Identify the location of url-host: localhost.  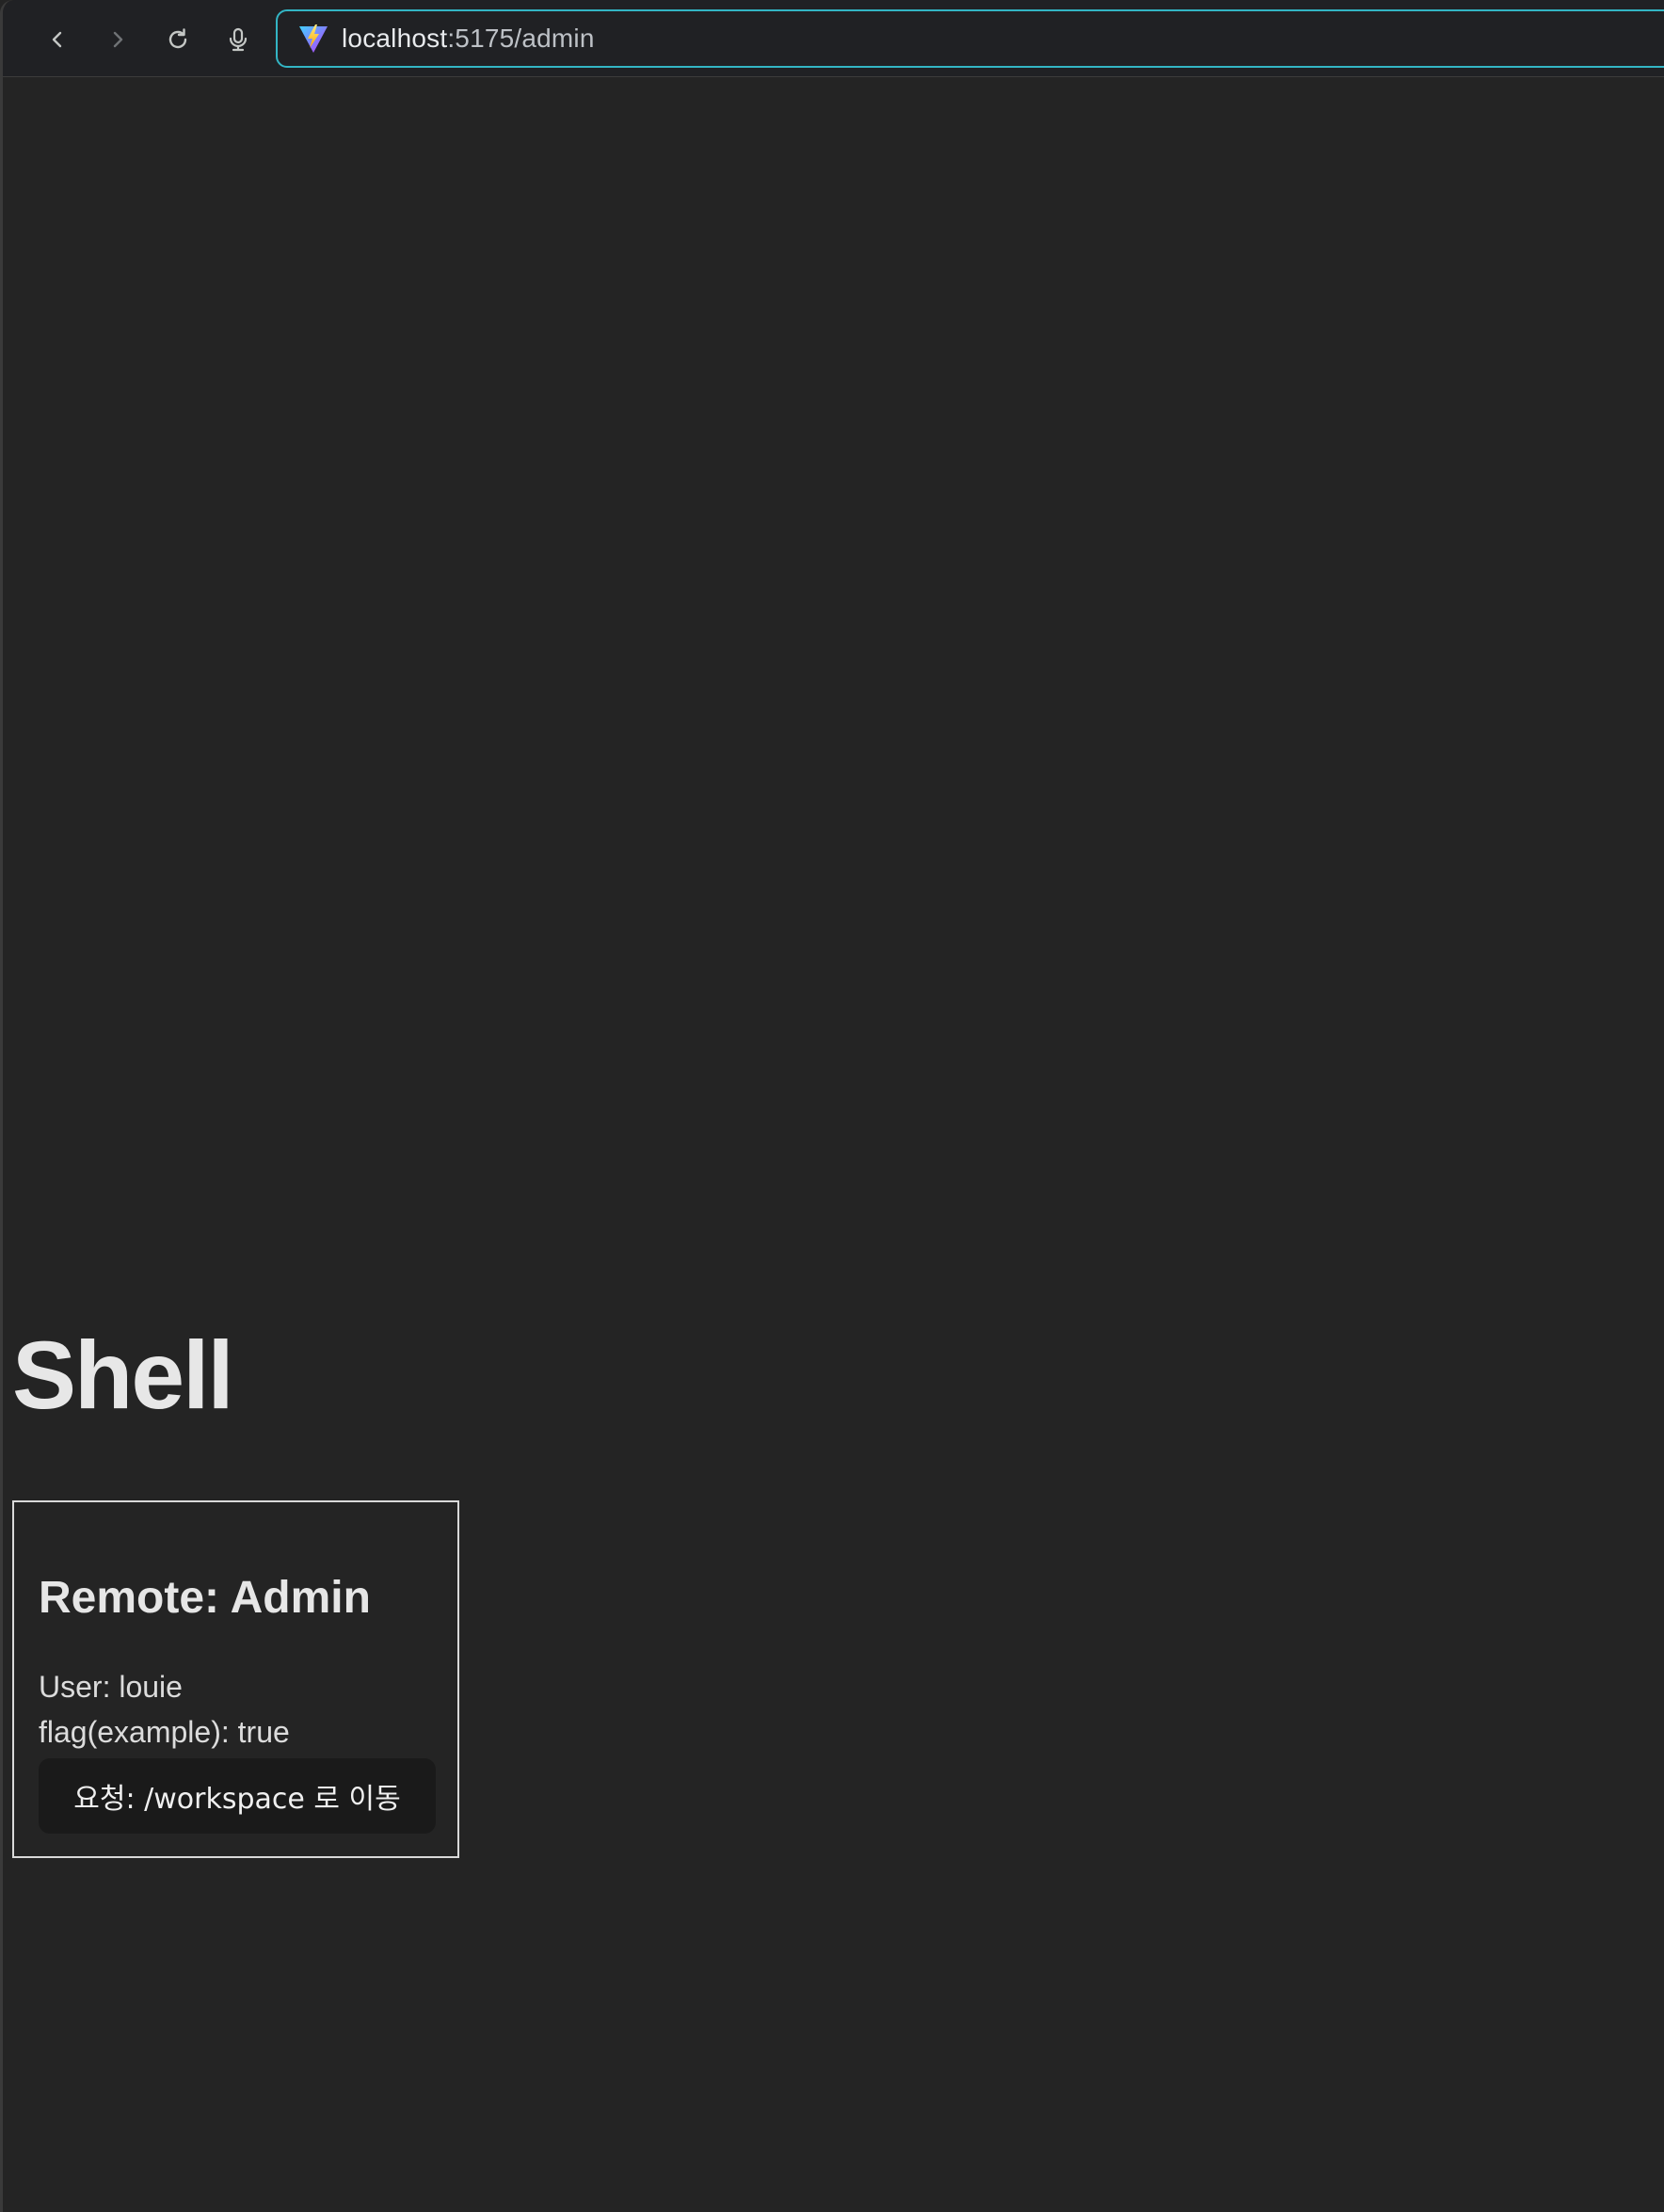
(395, 38).